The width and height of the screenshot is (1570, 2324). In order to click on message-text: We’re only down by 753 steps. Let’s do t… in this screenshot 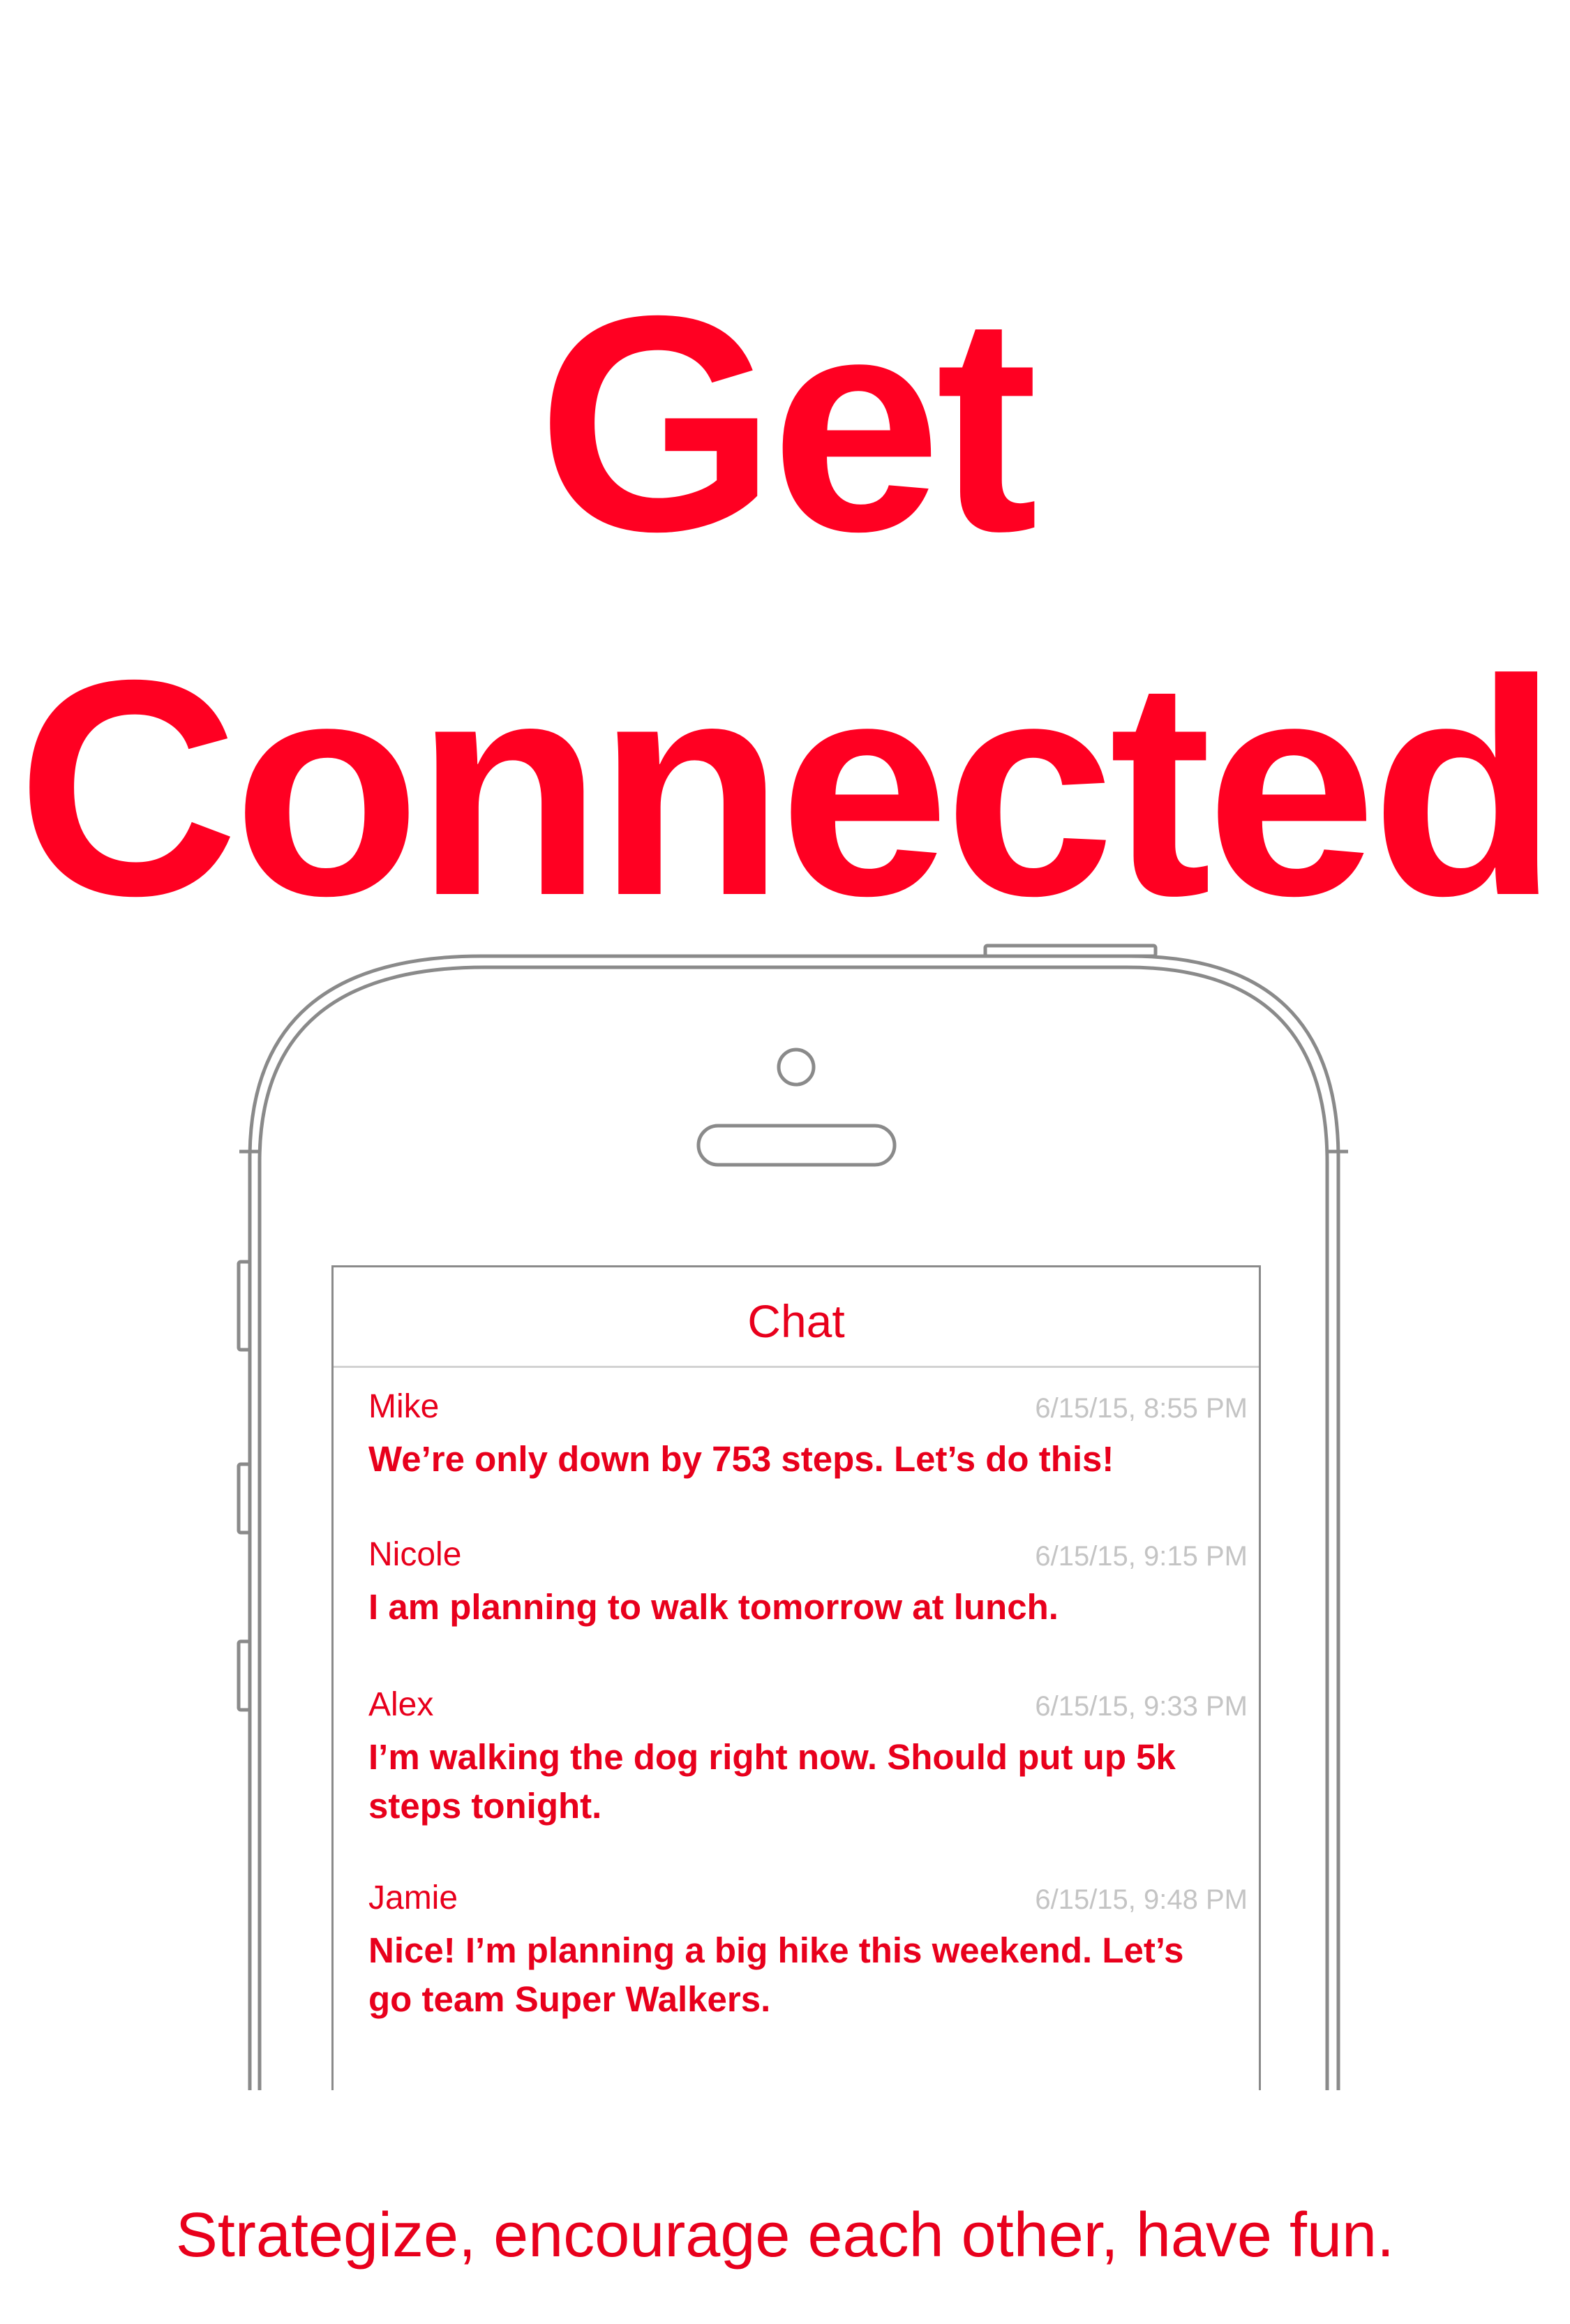, I will do `click(741, 1459)`.